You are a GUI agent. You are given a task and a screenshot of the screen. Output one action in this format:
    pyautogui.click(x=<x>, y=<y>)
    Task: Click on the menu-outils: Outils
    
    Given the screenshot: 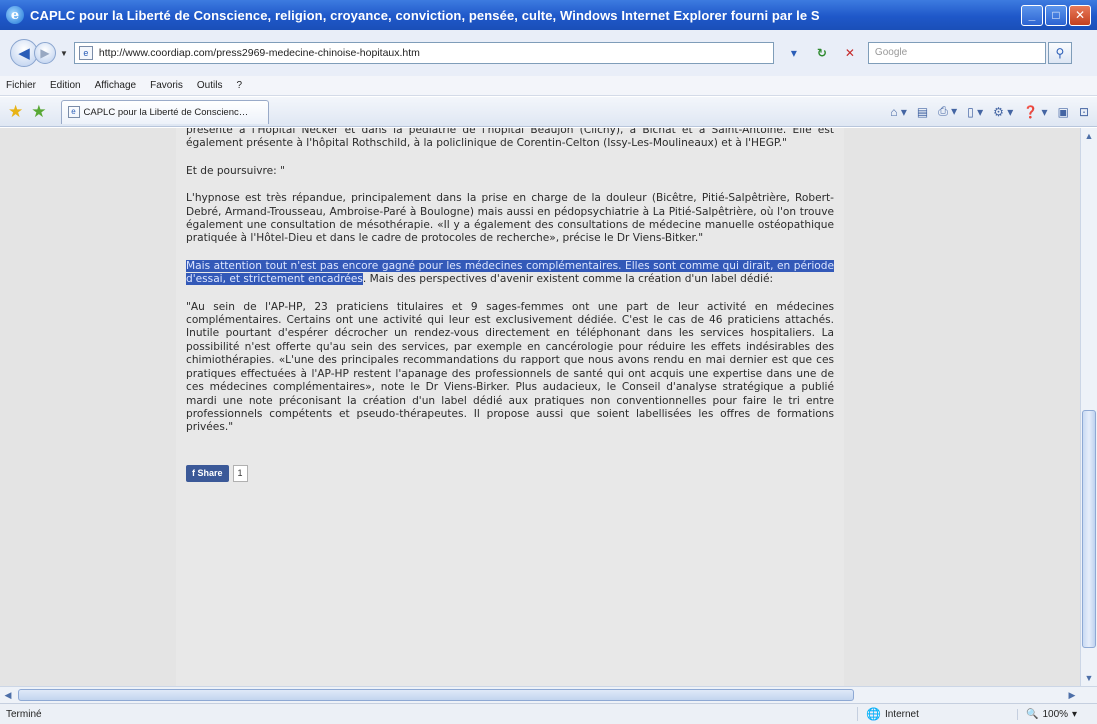 What is the action you would take?
    pyautogui.click(x=210, y=85)
    